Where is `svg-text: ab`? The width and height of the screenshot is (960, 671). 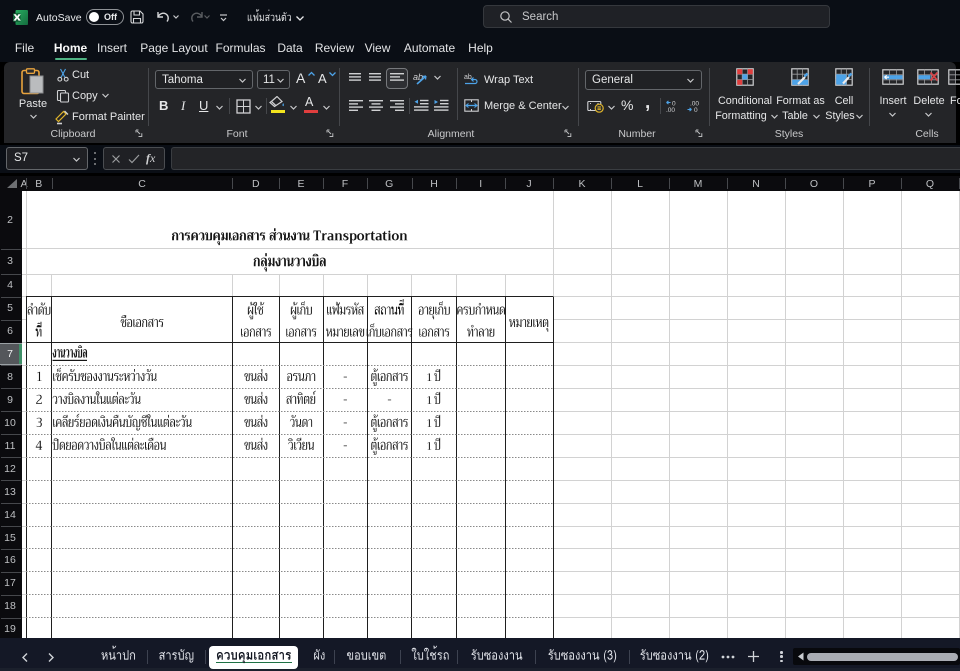 svg-text: ab is located at coordinates (468, 77).